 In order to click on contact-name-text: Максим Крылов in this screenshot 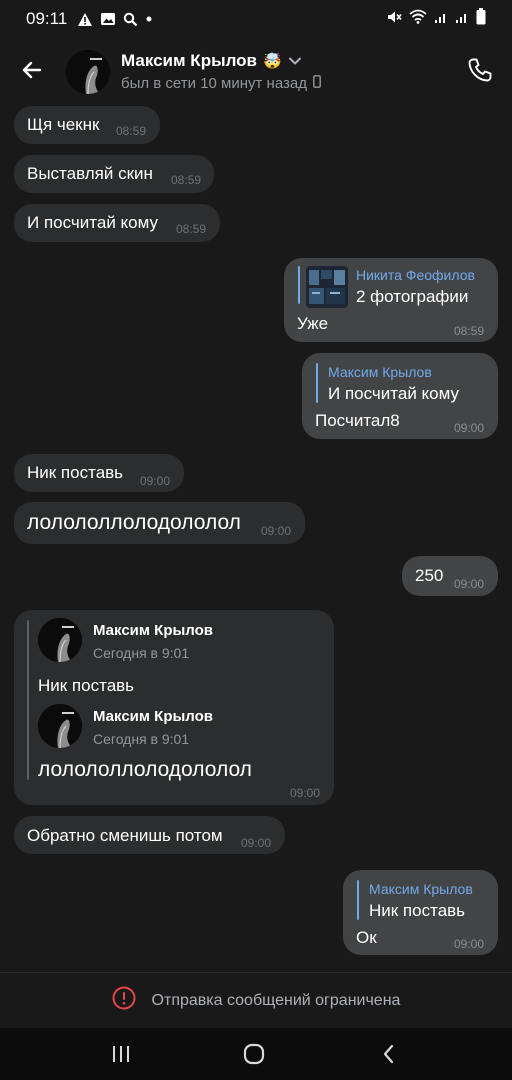, I will do `click(189, 60)`.